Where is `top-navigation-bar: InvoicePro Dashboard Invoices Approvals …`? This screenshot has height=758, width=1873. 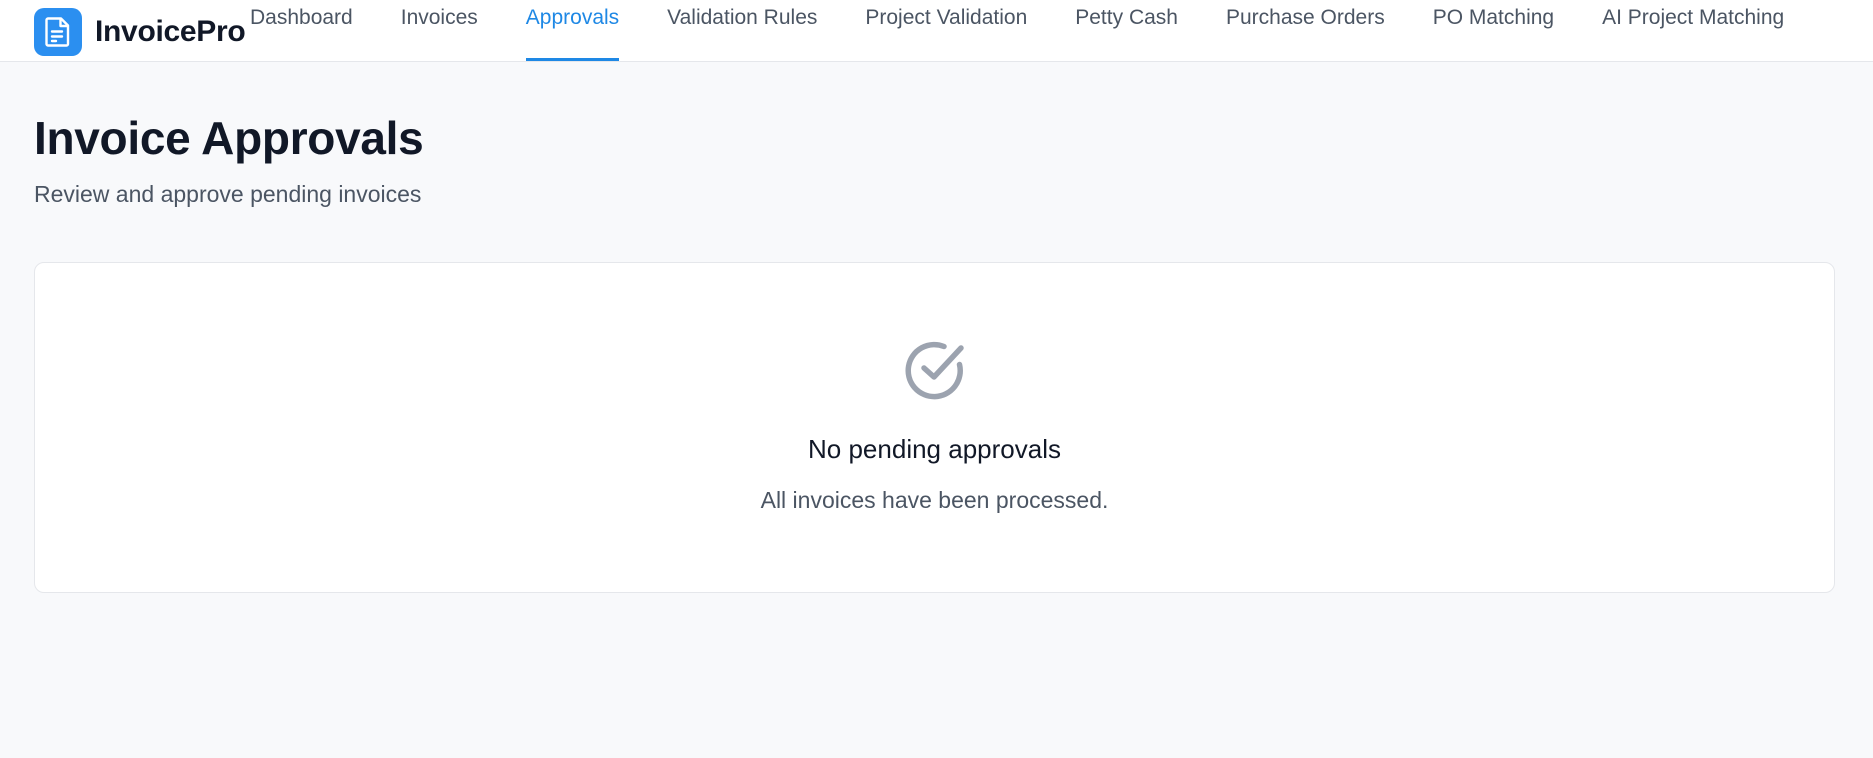 top-navigation-bar: InvoicePro Dashboard Invoices Approvals … is located at coordinates (936, 31).